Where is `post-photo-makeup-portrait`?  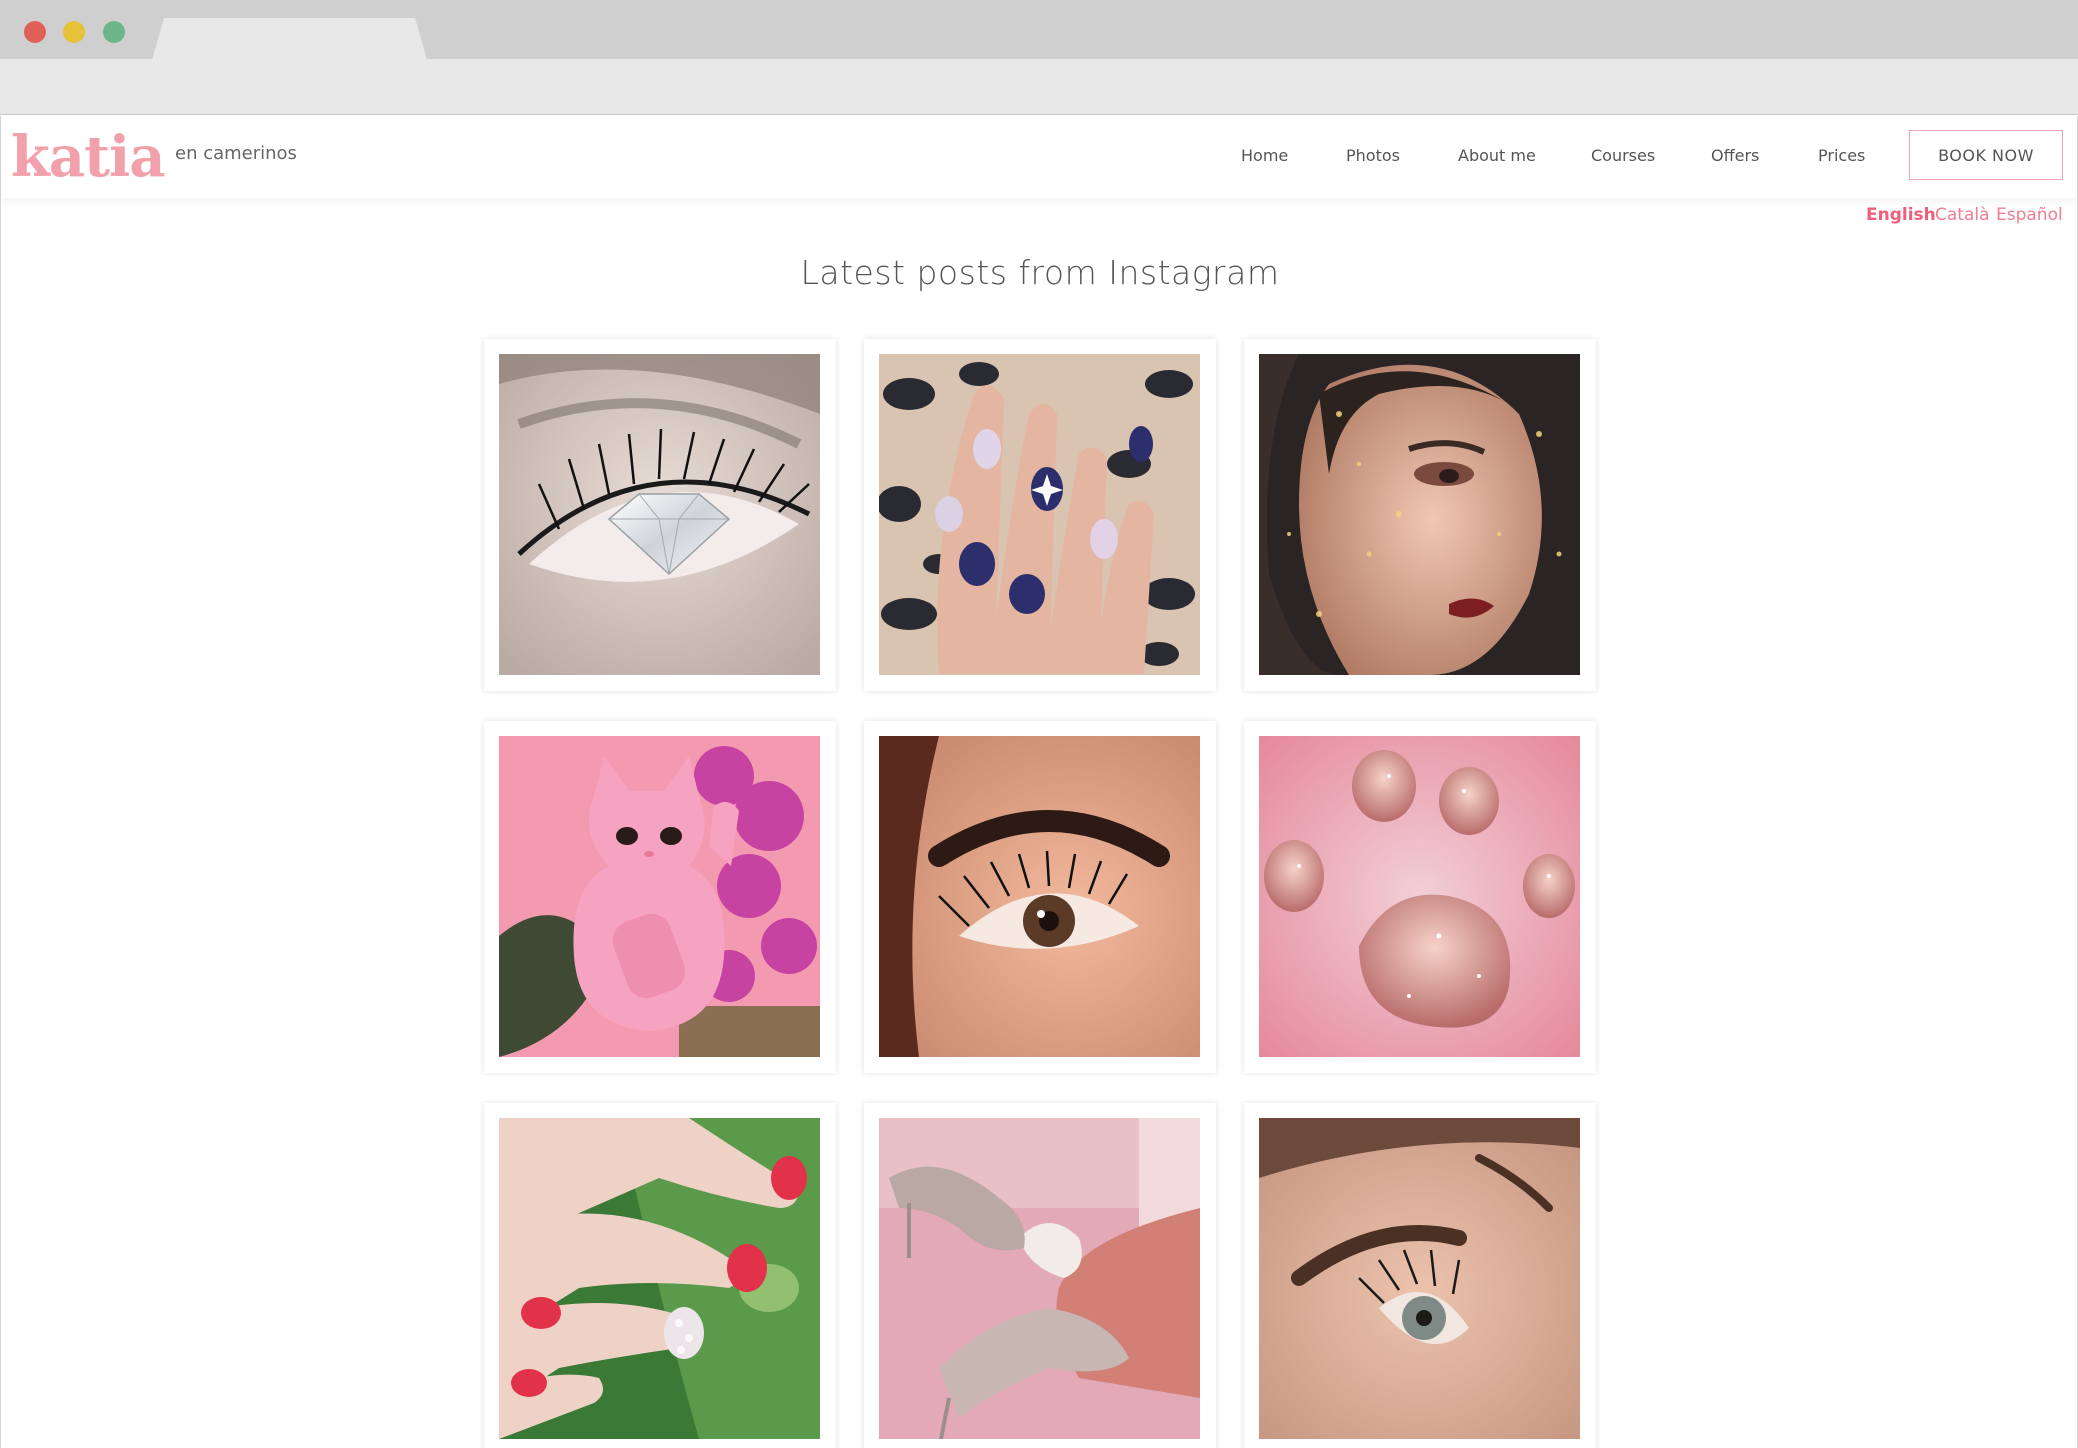 post-photo-makeup-portrait is located at coordinates (1419, 514).